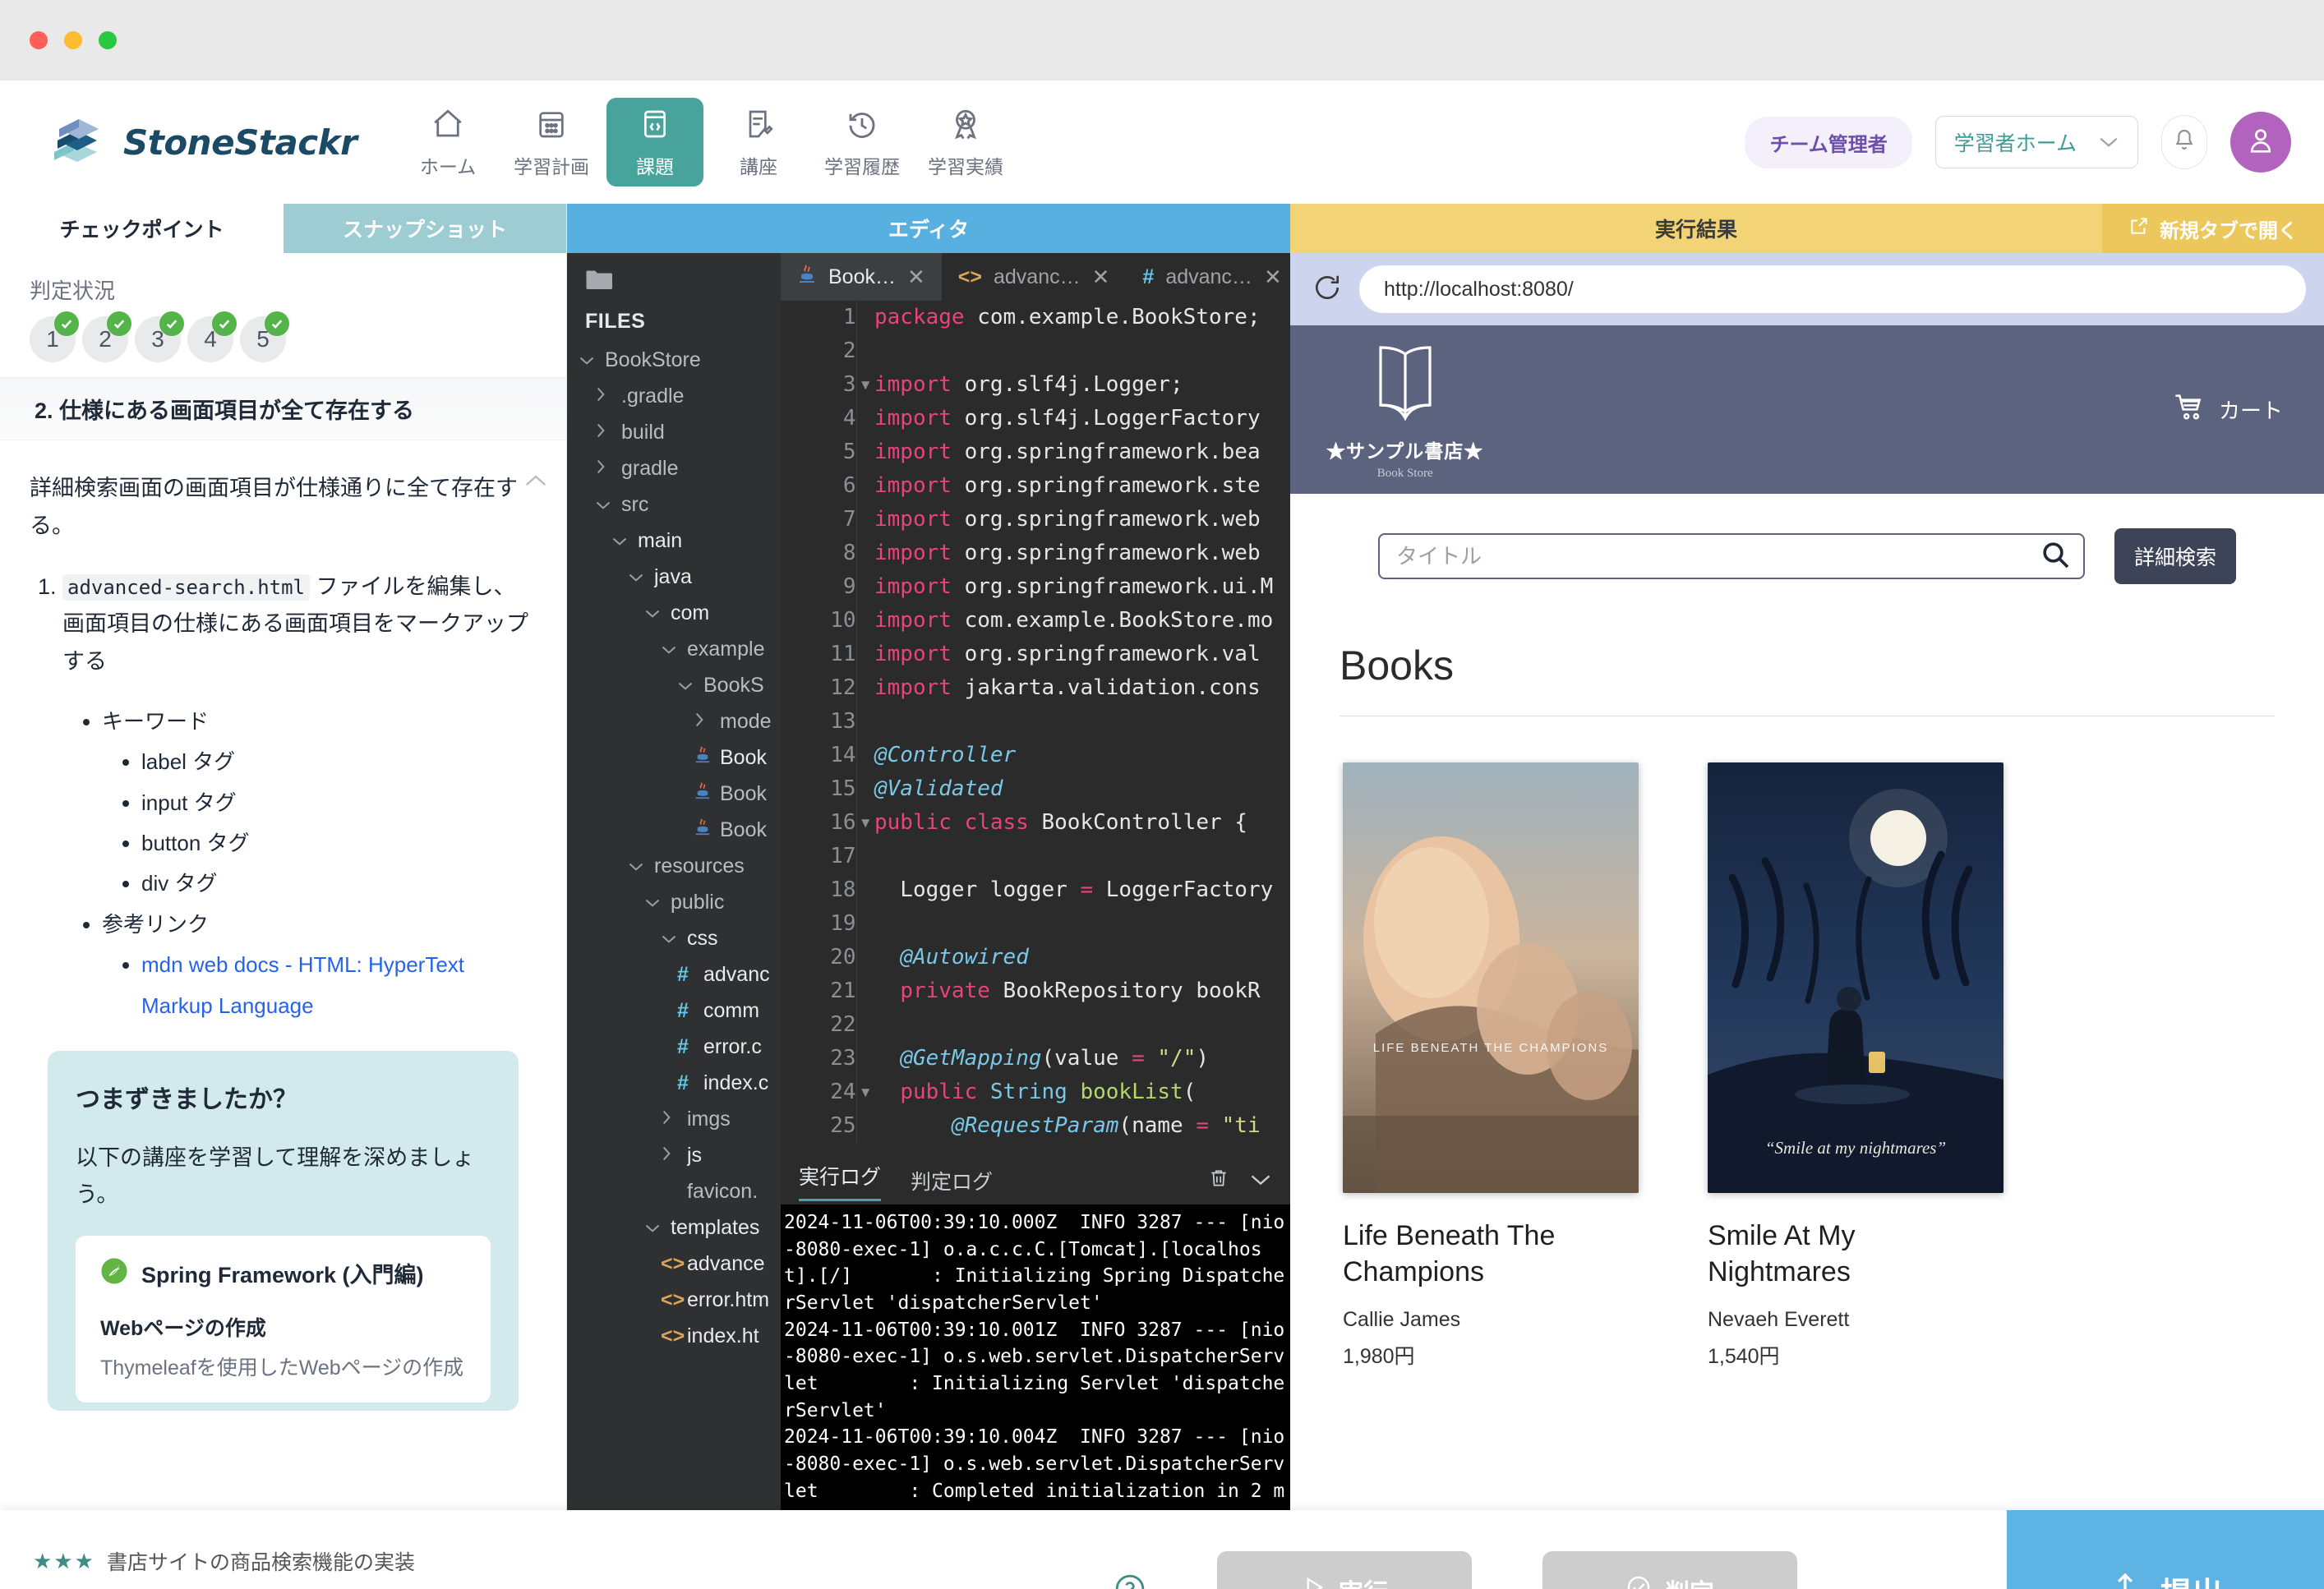 The width and height of the screenshot is (2324, 1589). Describe the element at coordinates (1832, 289) in the screenshot. I see `url-input: http://localhost:8080/` at that location.